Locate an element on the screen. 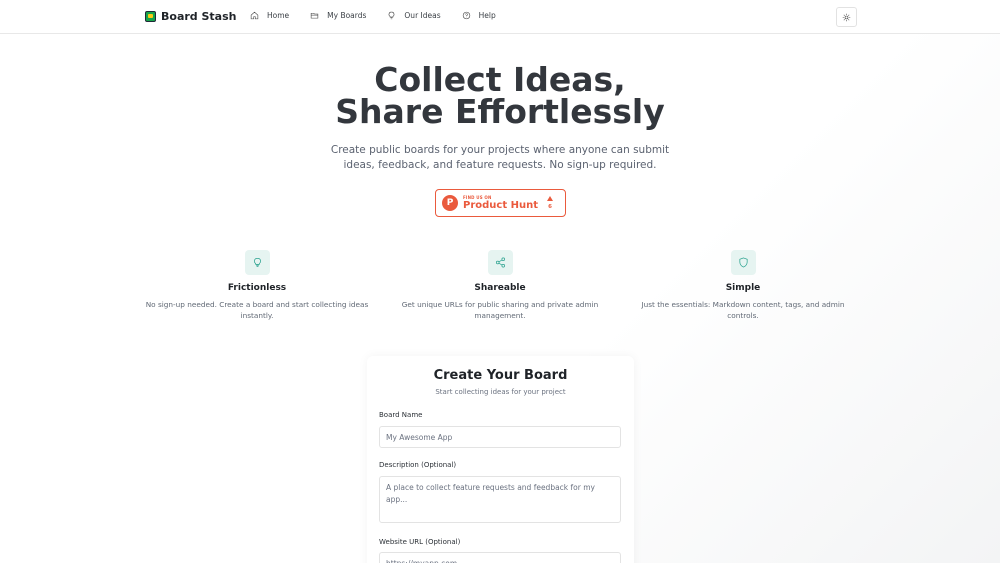 Image resolution: width=1000 pixels, height=563 pixels. board-name-label: Board Name is located at coordinates (401, 415).